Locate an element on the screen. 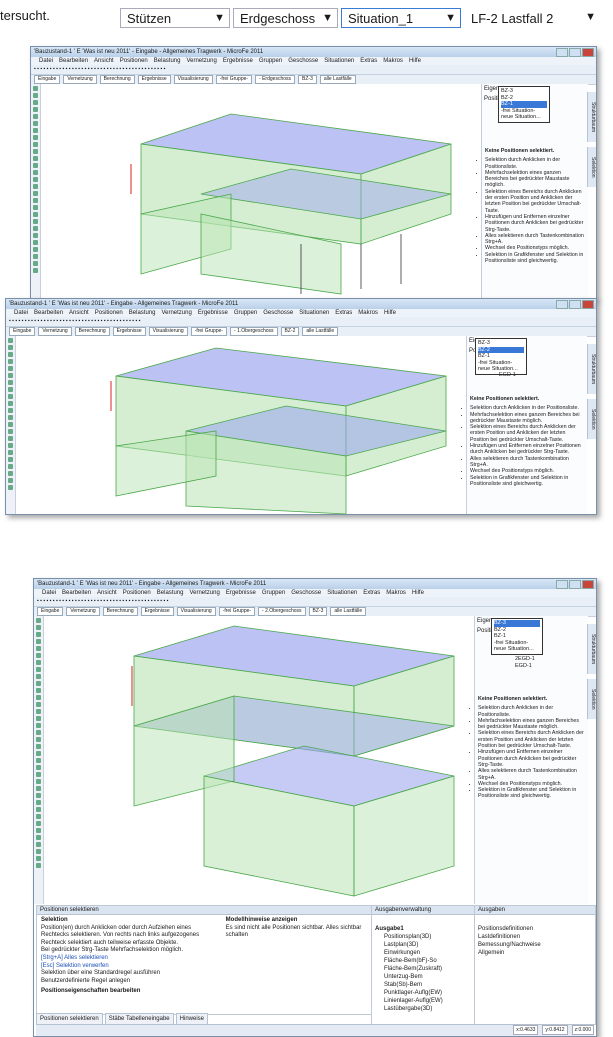  tree-item: Bemessung/Nachweise is located at coordinates (535, 945).